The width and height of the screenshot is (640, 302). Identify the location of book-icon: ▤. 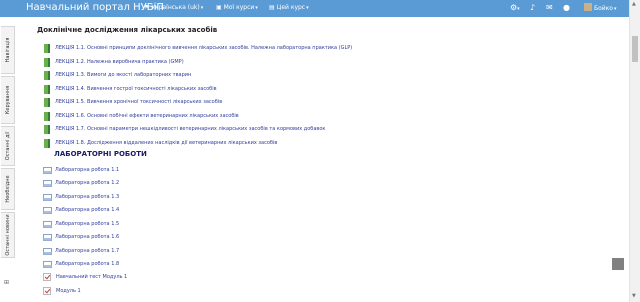
(272, 7).